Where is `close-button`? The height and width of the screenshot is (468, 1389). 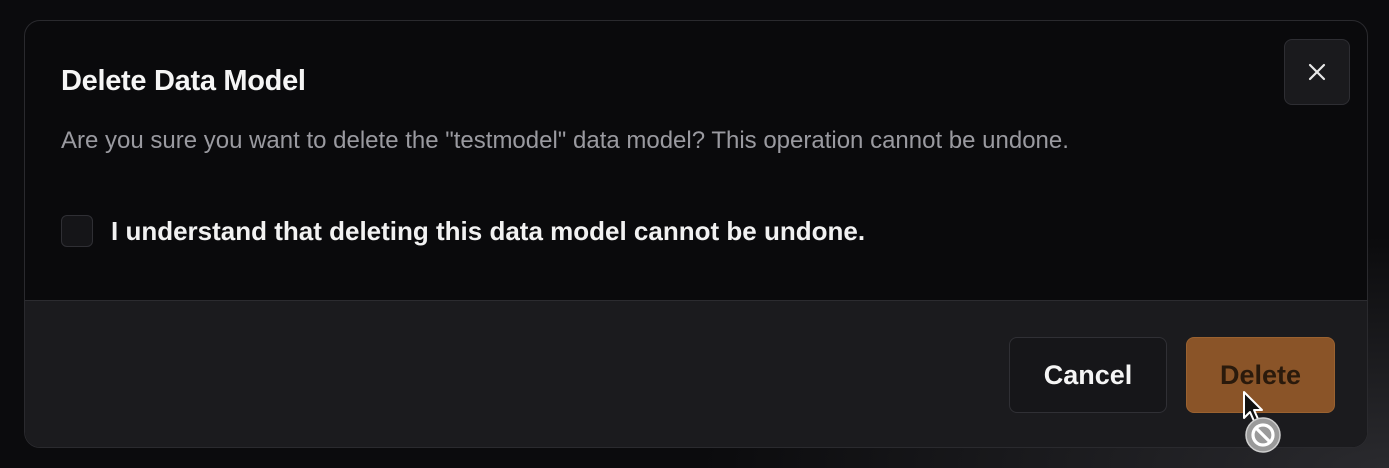
close-button is located at coordinates (1317, 72).